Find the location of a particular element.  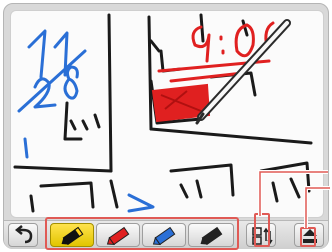

undo-arrow-icon is located at coordinates (23, 234).